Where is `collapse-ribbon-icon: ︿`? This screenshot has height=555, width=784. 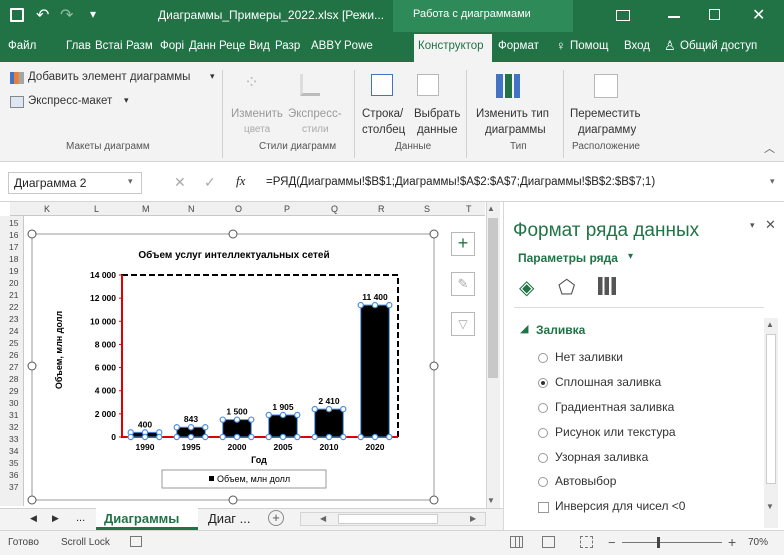 collapse-ribbon-icon: ︿ is located at coordinates (769, 148).